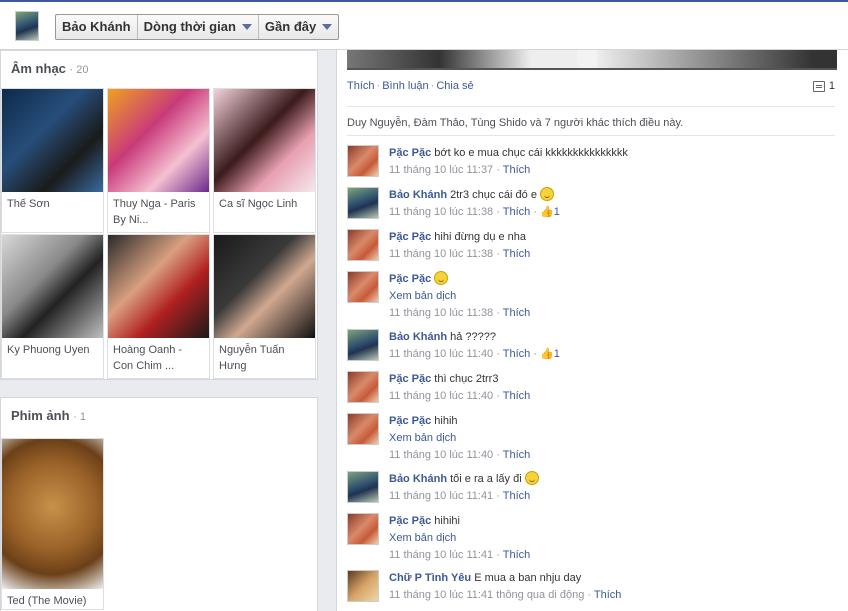 The height and width of the screenshot is (611, 848). I want to click on chevron-down-icon, so click(327, 27).